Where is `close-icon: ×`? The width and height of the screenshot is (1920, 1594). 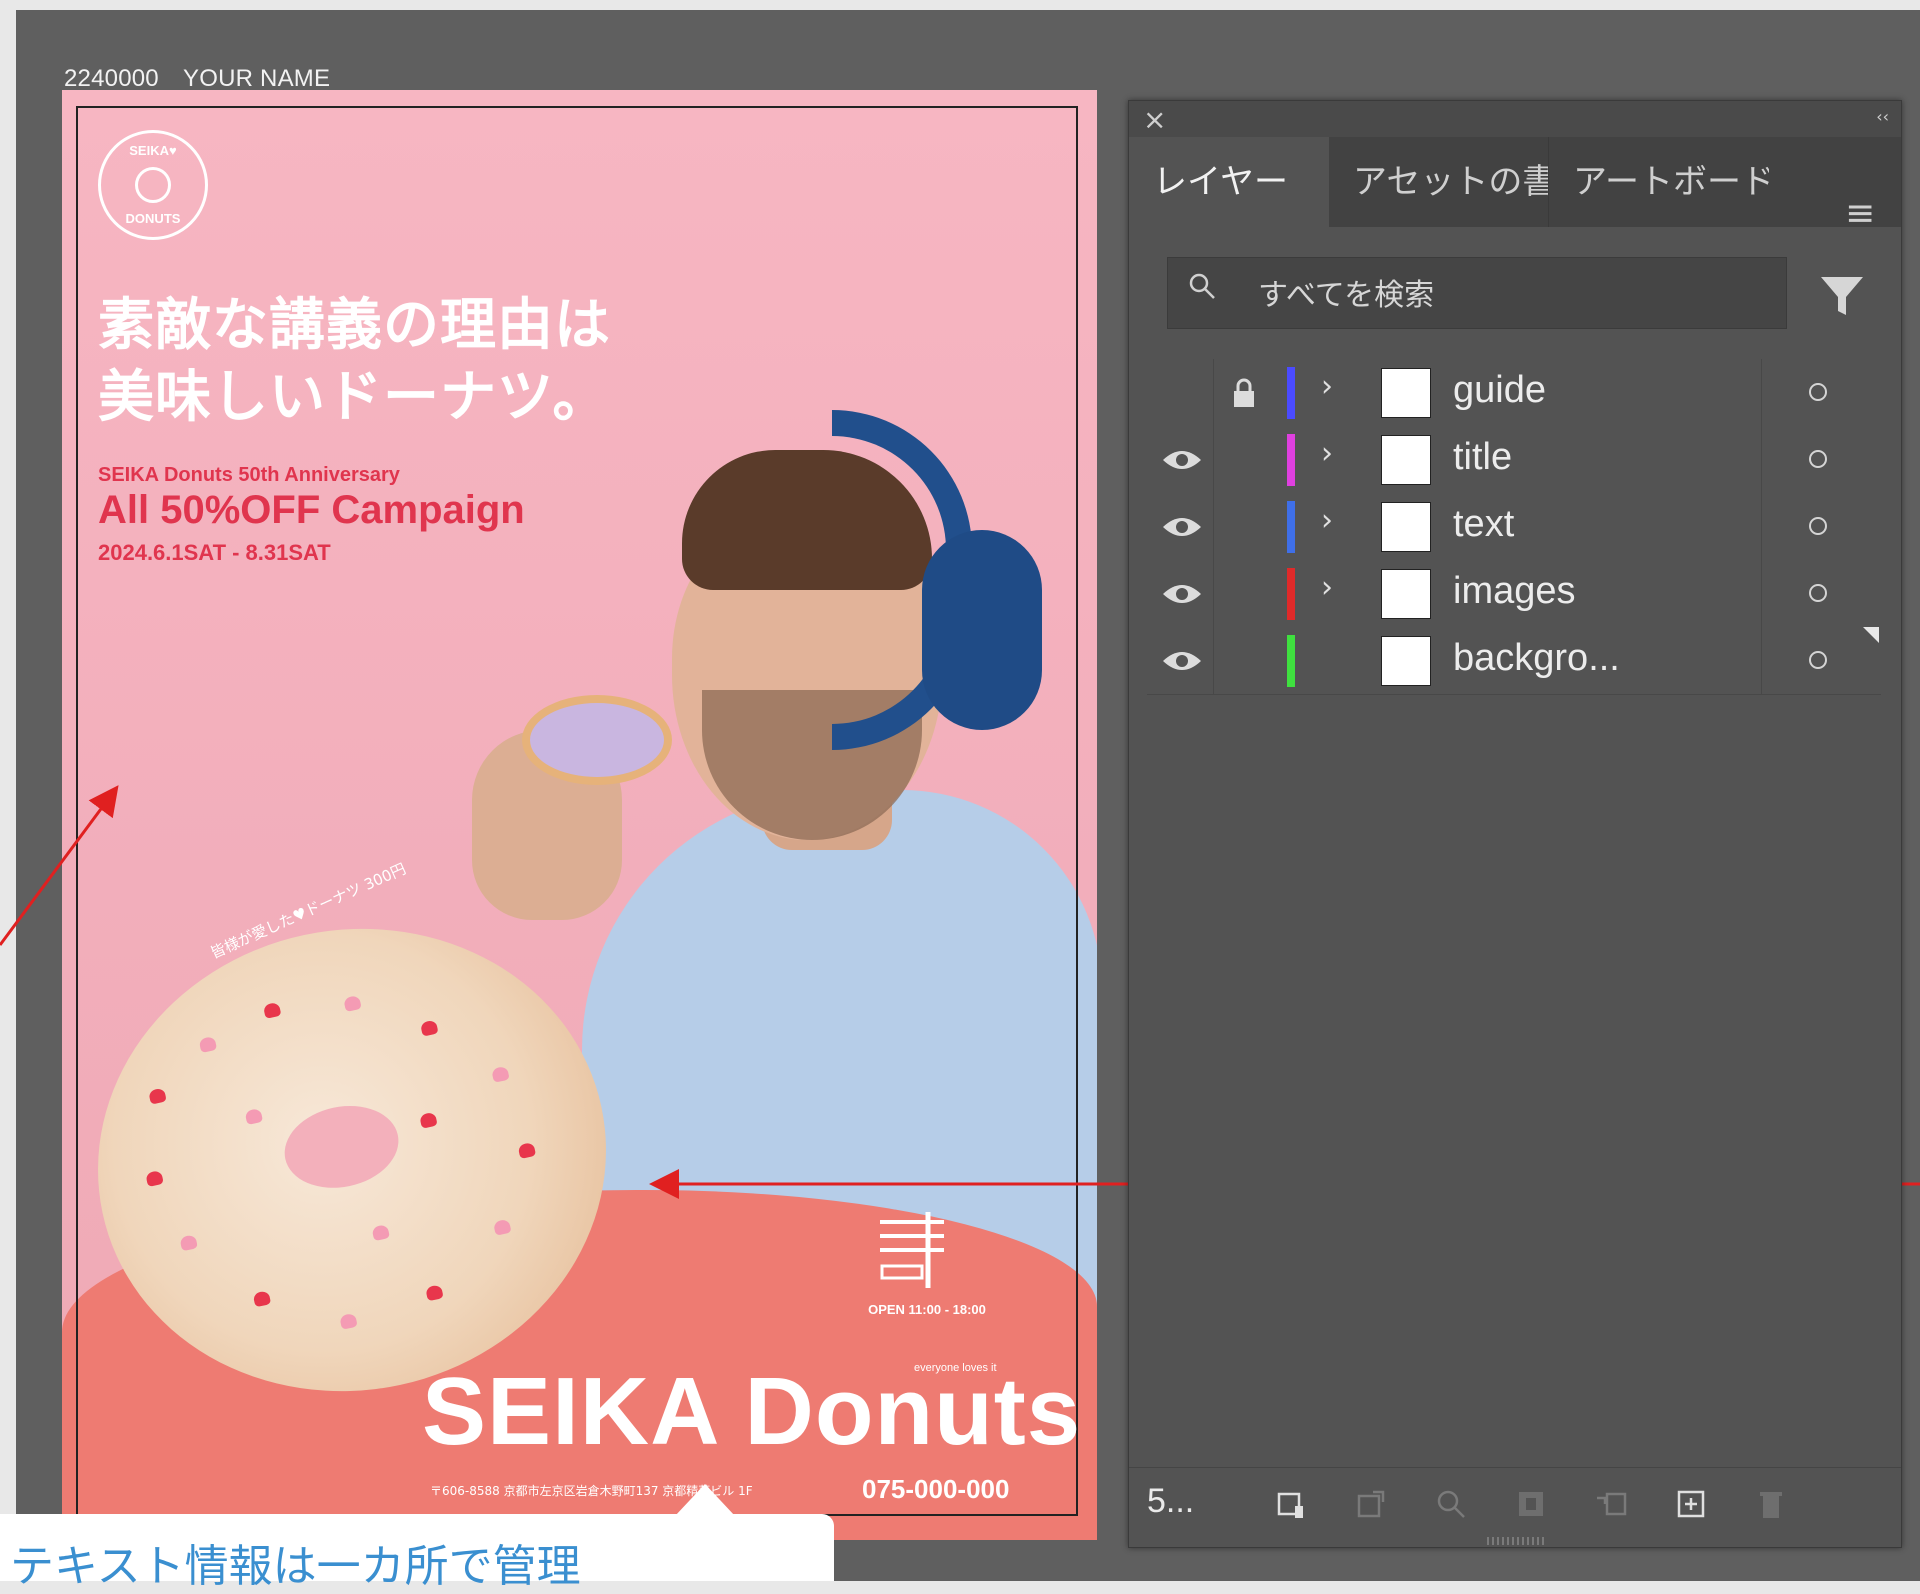
close-icon: × is located at coordinates (1154, 119).